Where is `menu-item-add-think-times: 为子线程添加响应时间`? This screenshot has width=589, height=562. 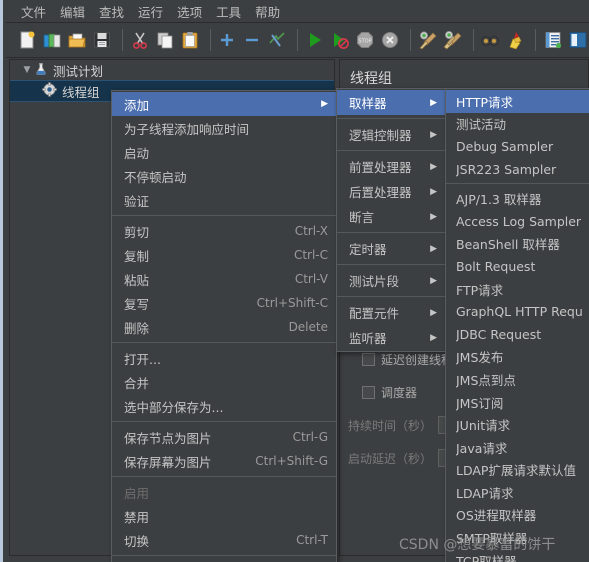 menu-item-add-think-times: 为子线程添加响应时间 is located at coordinates (224, 128).